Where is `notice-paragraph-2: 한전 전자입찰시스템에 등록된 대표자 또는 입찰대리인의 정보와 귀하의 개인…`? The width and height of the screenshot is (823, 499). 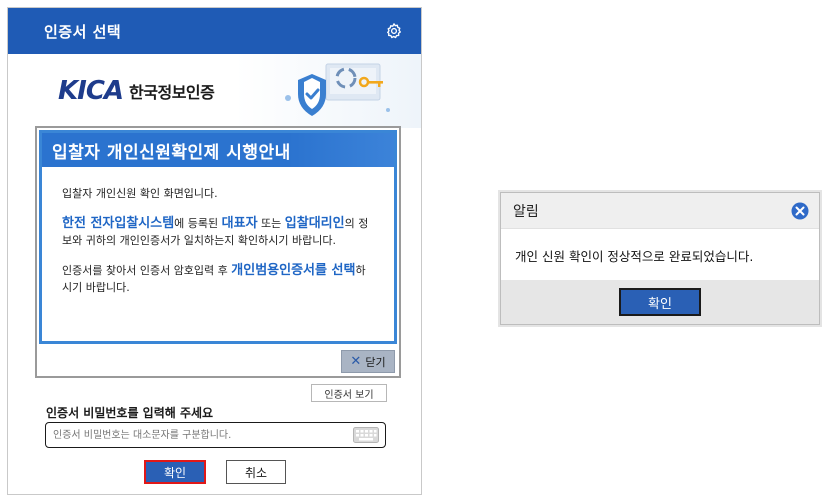 notice-paragraph-2: 한전 전자입찰시스템에 등록된 대표자 또는 입찰대리인의 정보와 귀하의 개인… is located at coordinates (218, 232).